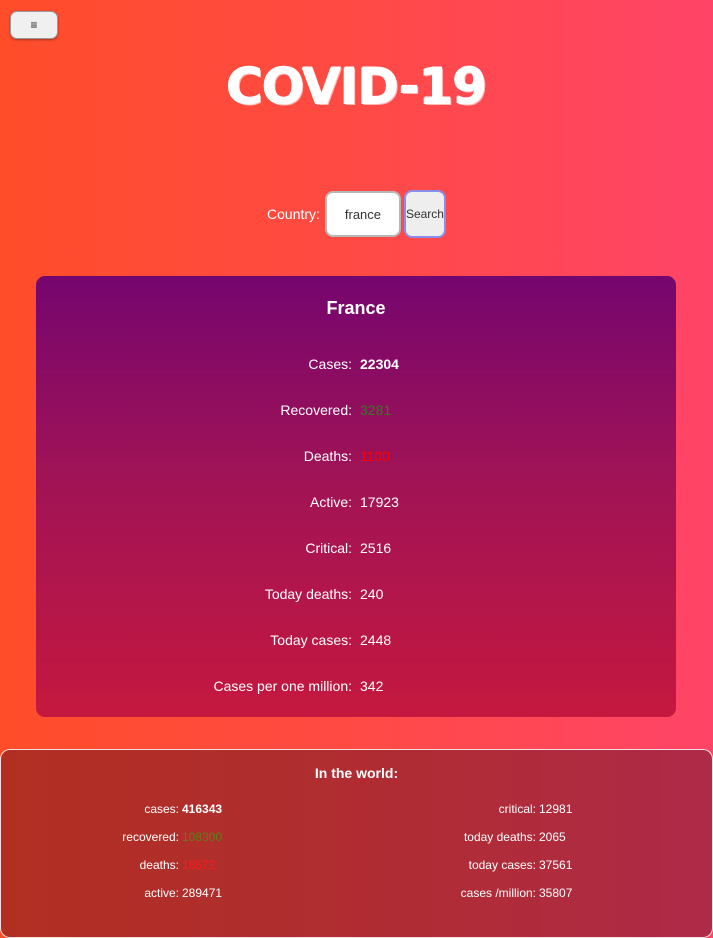 The image size is (713, 938). What do you see at coordinates (328, 548) in the screenshot?
I see `stat-label: Critical:` at bounding box center [328, 548].